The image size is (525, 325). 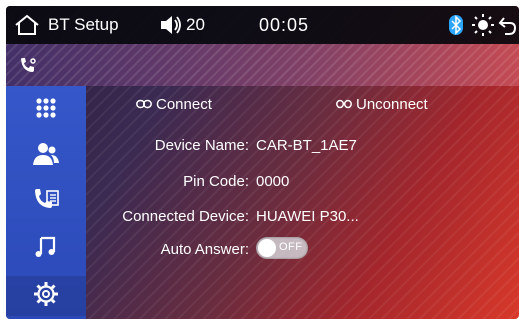 I want to click on home-icon, so click(x=27, y=25).